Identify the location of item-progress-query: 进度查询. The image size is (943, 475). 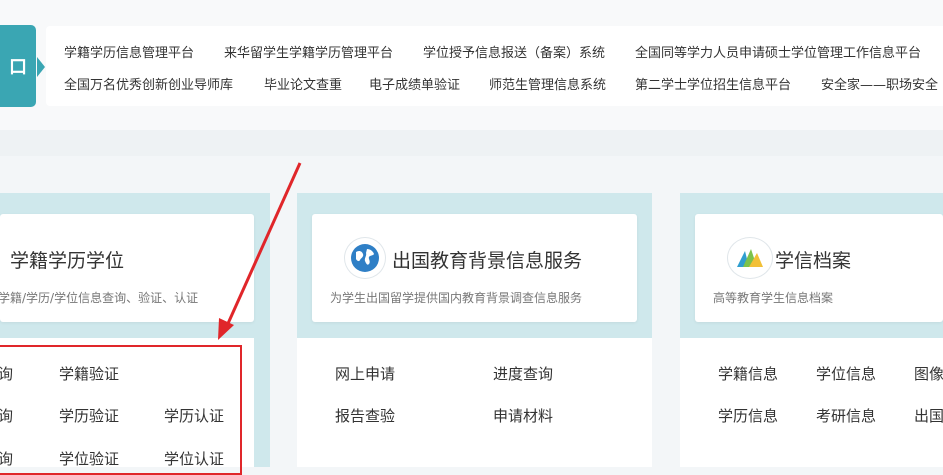
(523, 373).